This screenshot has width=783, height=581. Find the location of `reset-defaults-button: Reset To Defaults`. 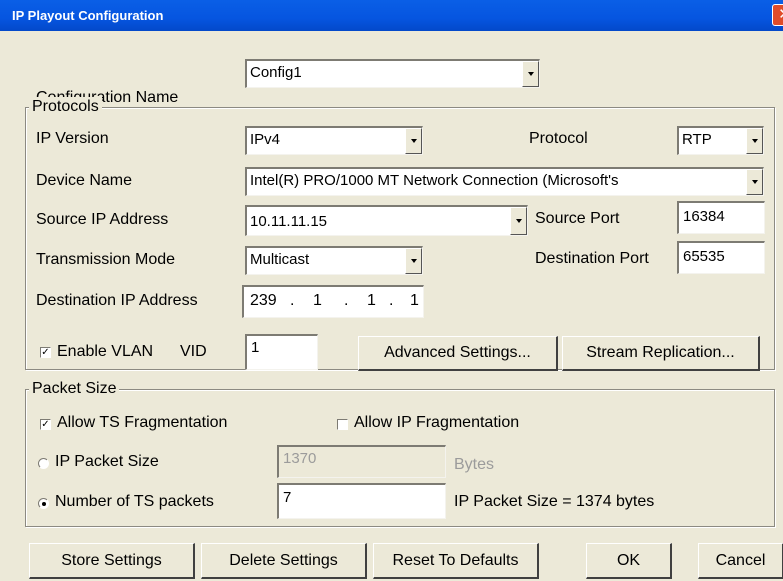

reset-defaults-button: Reset To Defaults is located at coordinates (456, 561).